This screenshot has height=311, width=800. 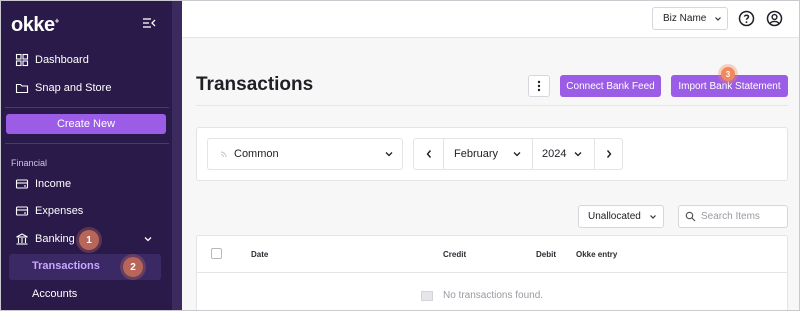 I want to click on create-new-button: Create New, so click(x=86, y=124).